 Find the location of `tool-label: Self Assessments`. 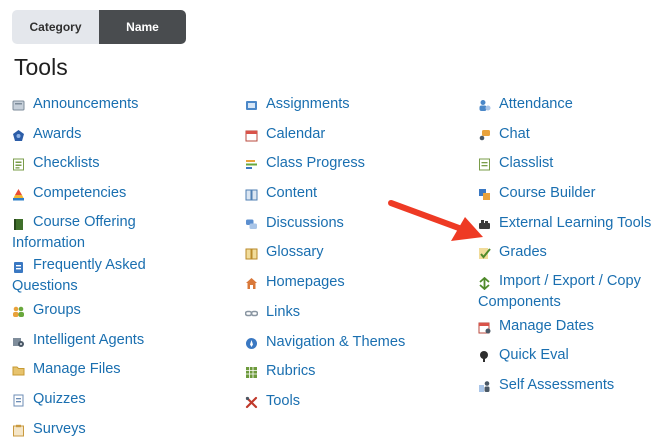

tool-label: Self Assessments is located at coordinates (557, 385).